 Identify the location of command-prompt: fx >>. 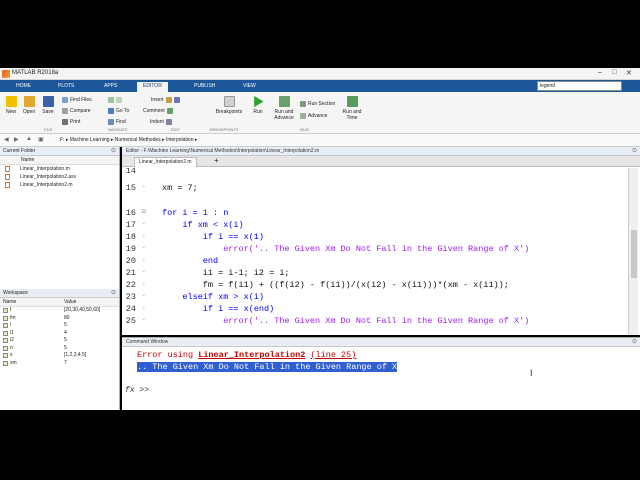
(137, 390).